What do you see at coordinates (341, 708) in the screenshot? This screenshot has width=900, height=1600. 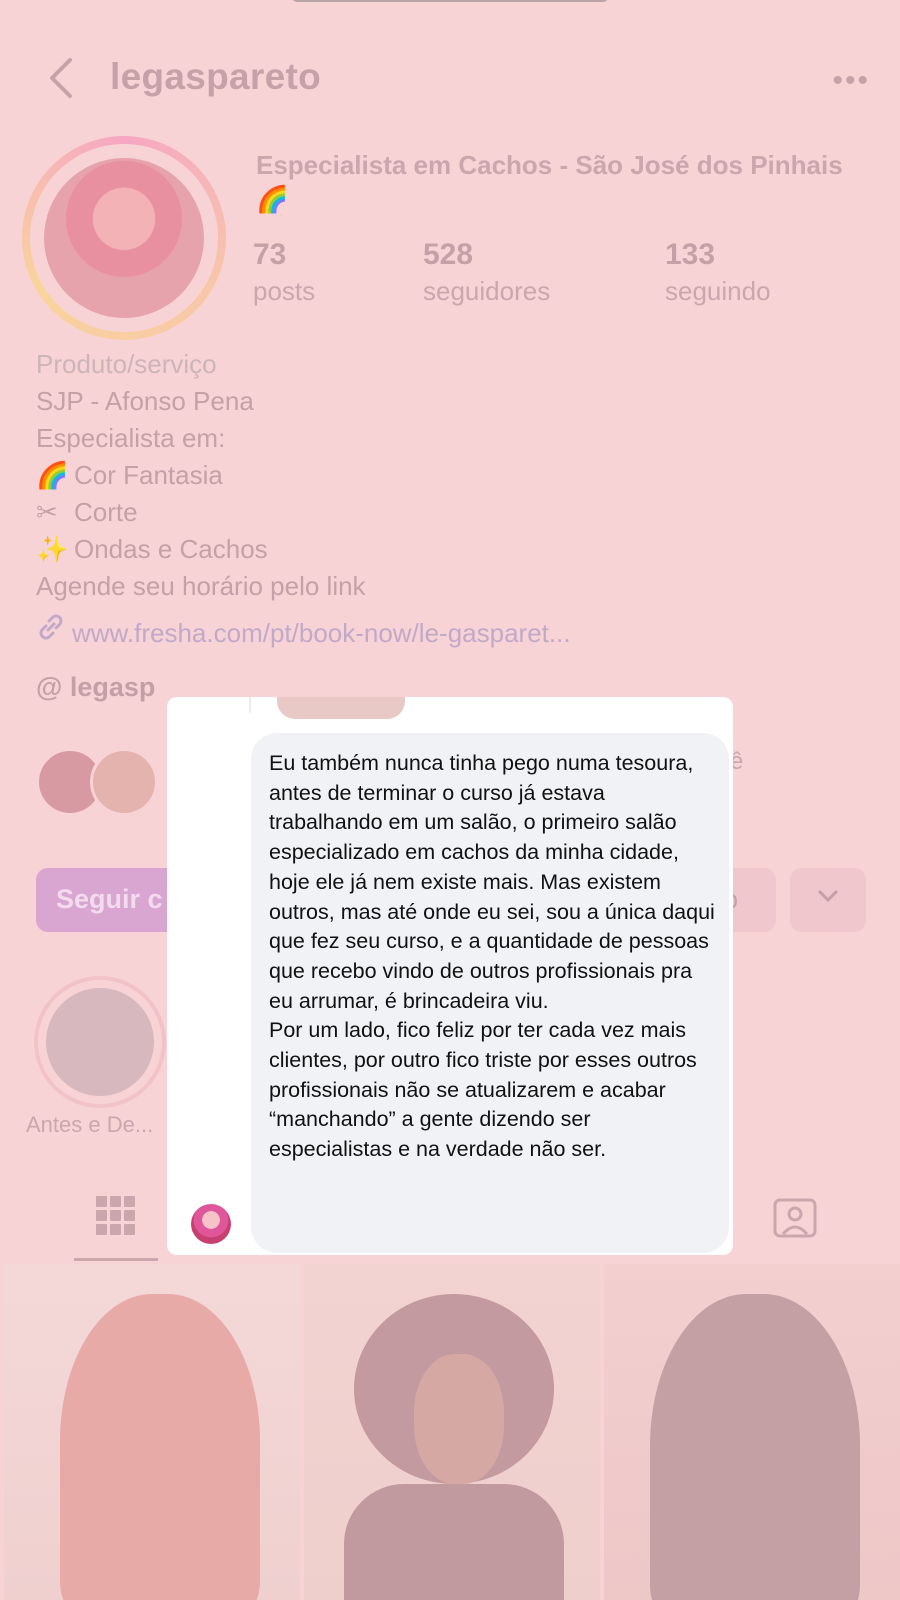 I see `previous-message-thumbnail` at bounding box center [341, 708].